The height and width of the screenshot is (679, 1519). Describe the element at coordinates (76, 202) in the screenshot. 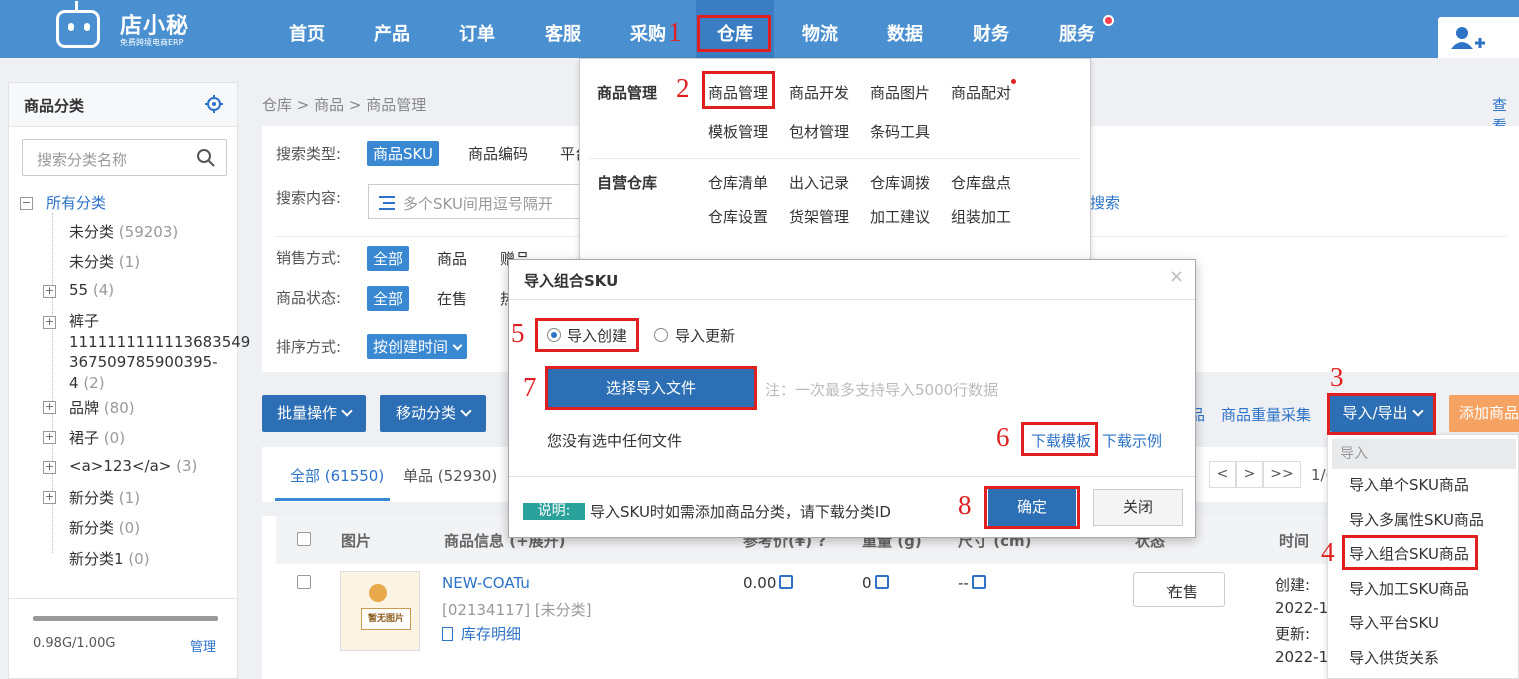

I see `tree-root: 所有分类` at that location.